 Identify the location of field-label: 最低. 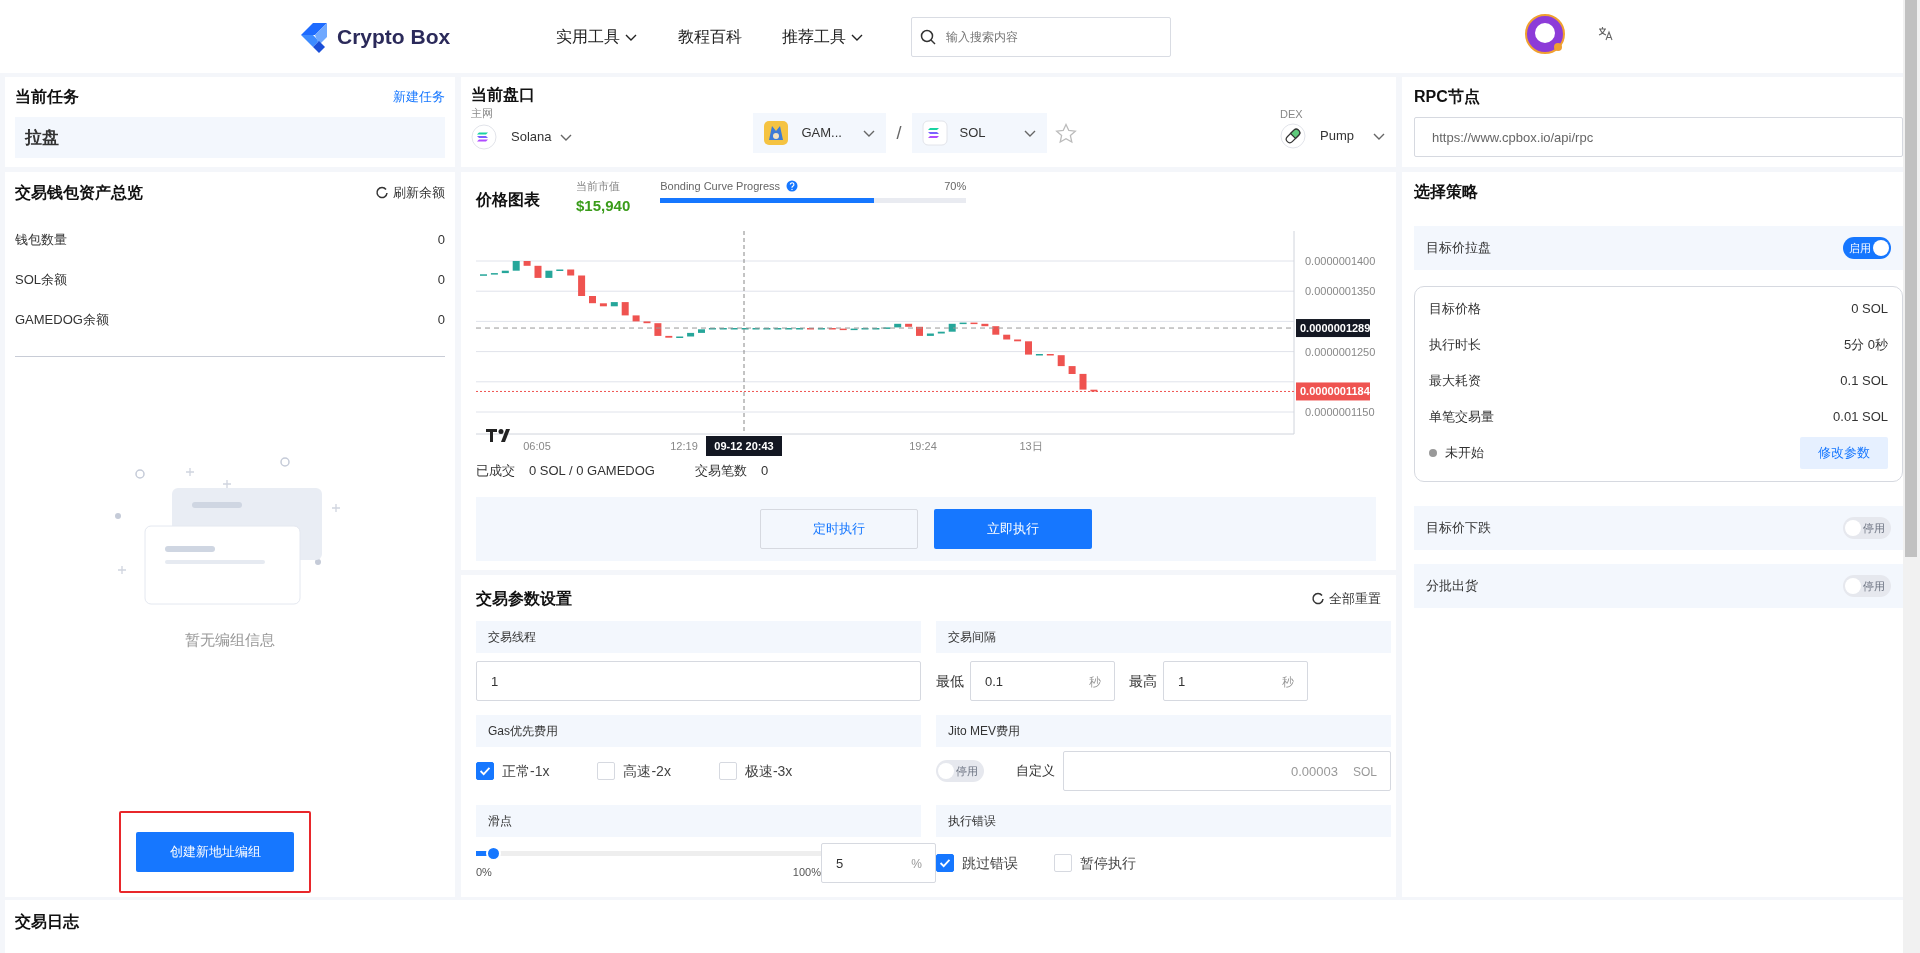
(950, 681).